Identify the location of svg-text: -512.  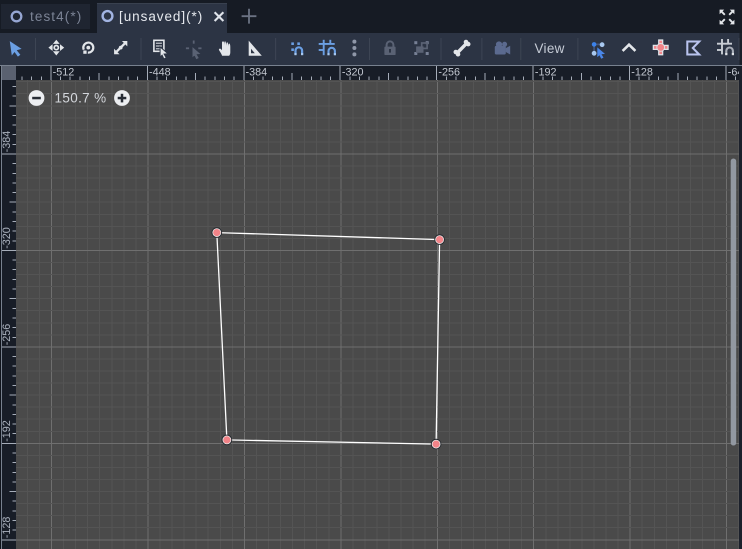
(64, 72).